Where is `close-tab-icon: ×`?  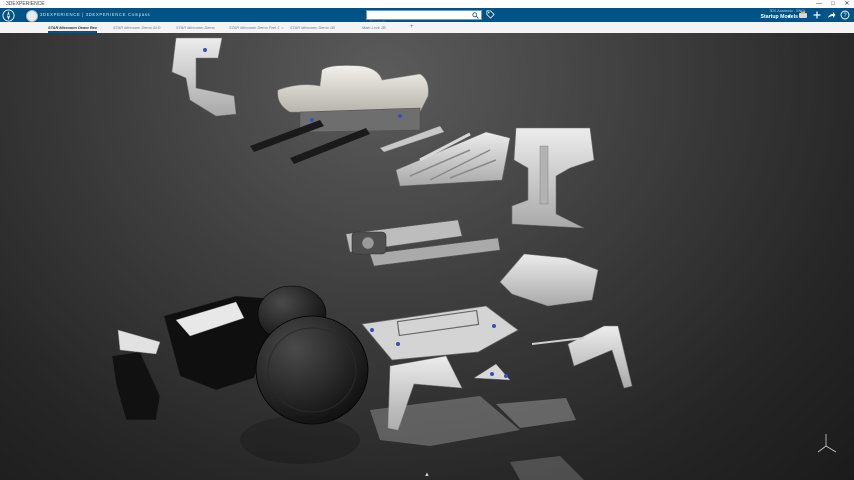
close-tab-icon: × is located at coordinates (282, 27).